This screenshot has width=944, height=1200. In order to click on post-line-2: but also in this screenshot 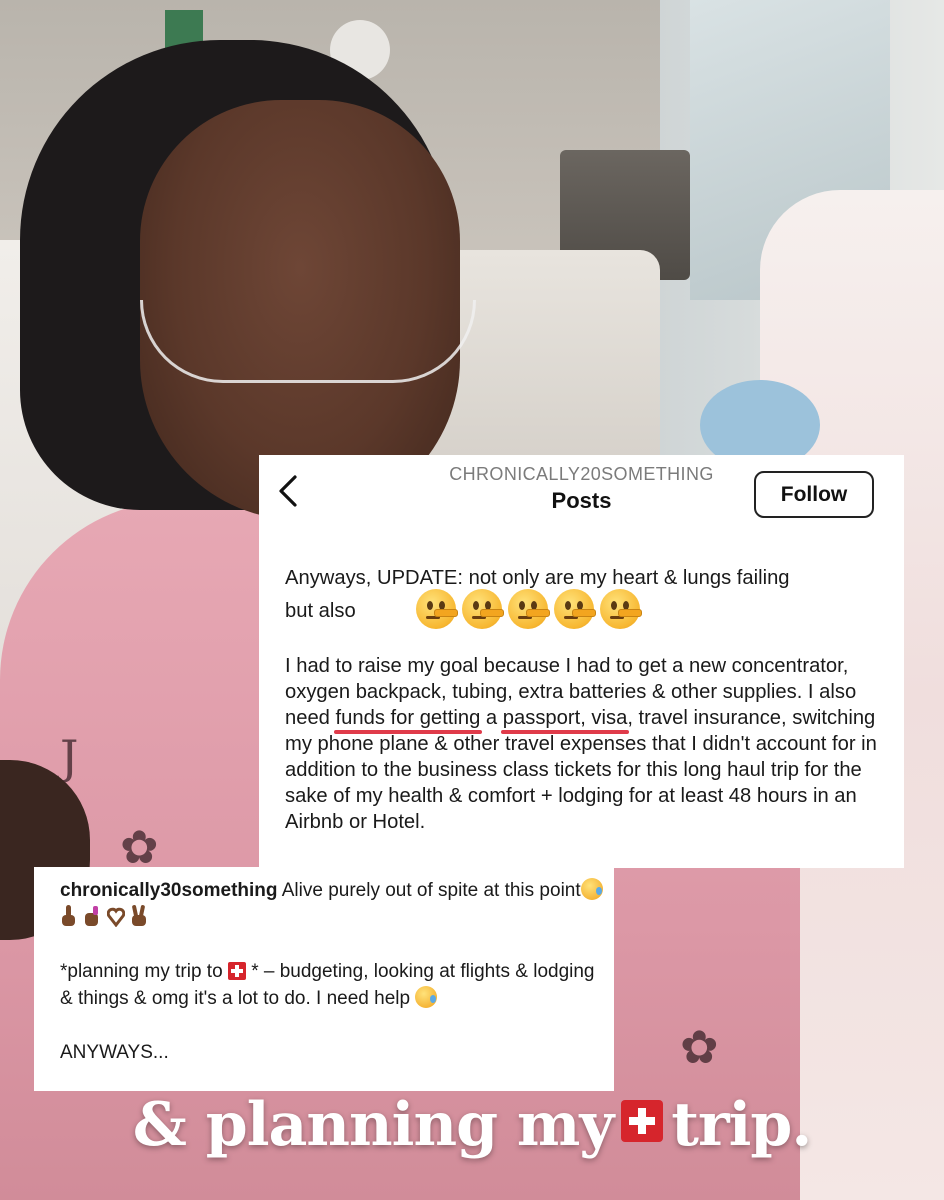, I will do `click(320, 611)`.